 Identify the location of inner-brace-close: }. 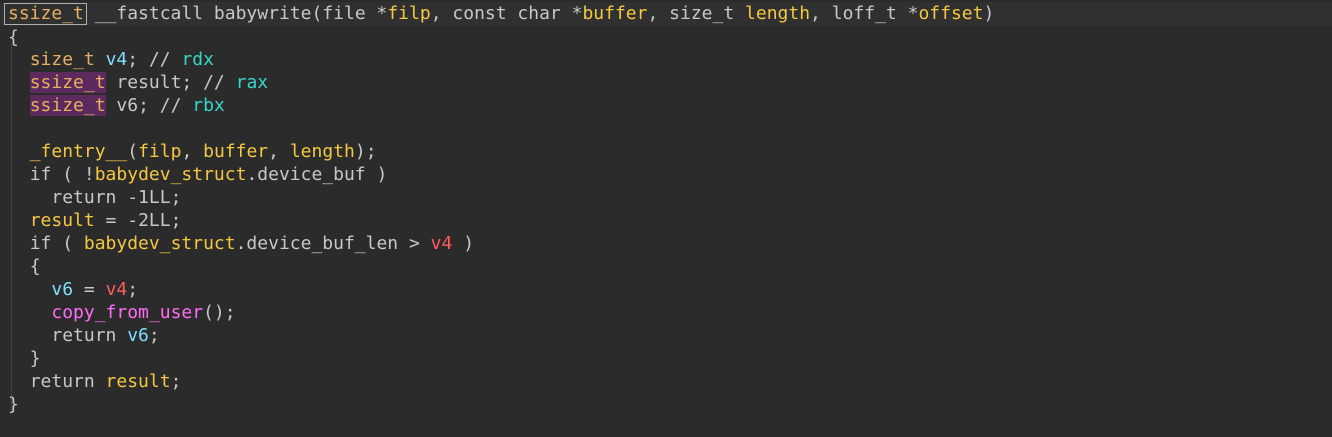
(35, 358).